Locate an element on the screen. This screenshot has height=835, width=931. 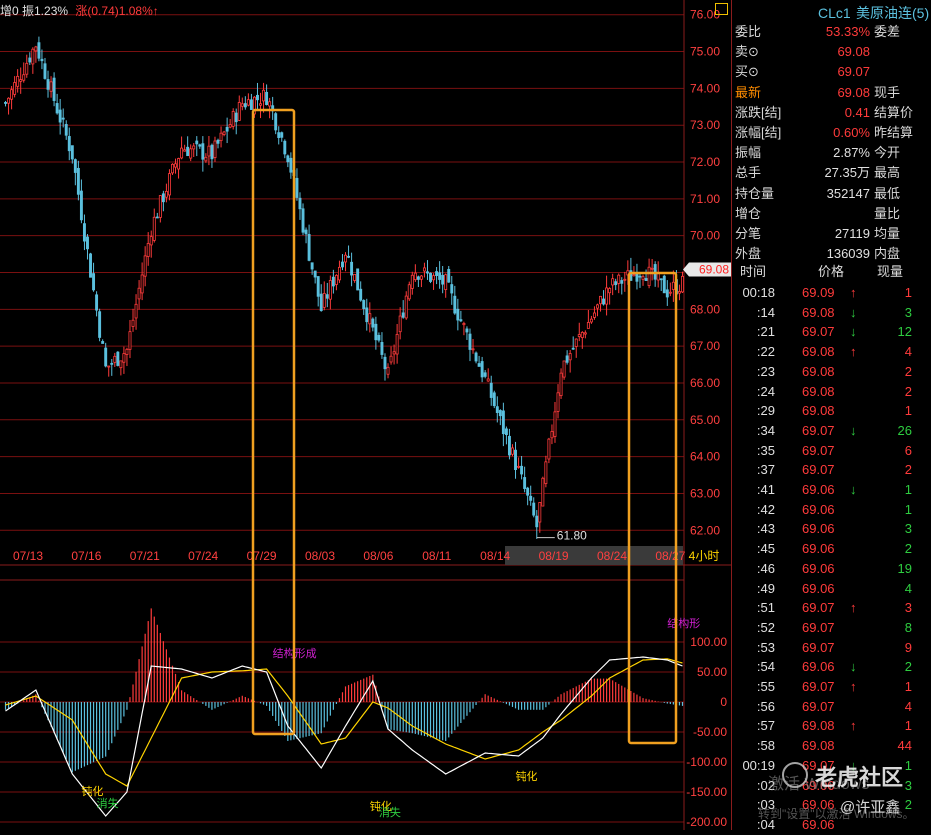
tick-time: :55 is located at coordinates (765, 686).